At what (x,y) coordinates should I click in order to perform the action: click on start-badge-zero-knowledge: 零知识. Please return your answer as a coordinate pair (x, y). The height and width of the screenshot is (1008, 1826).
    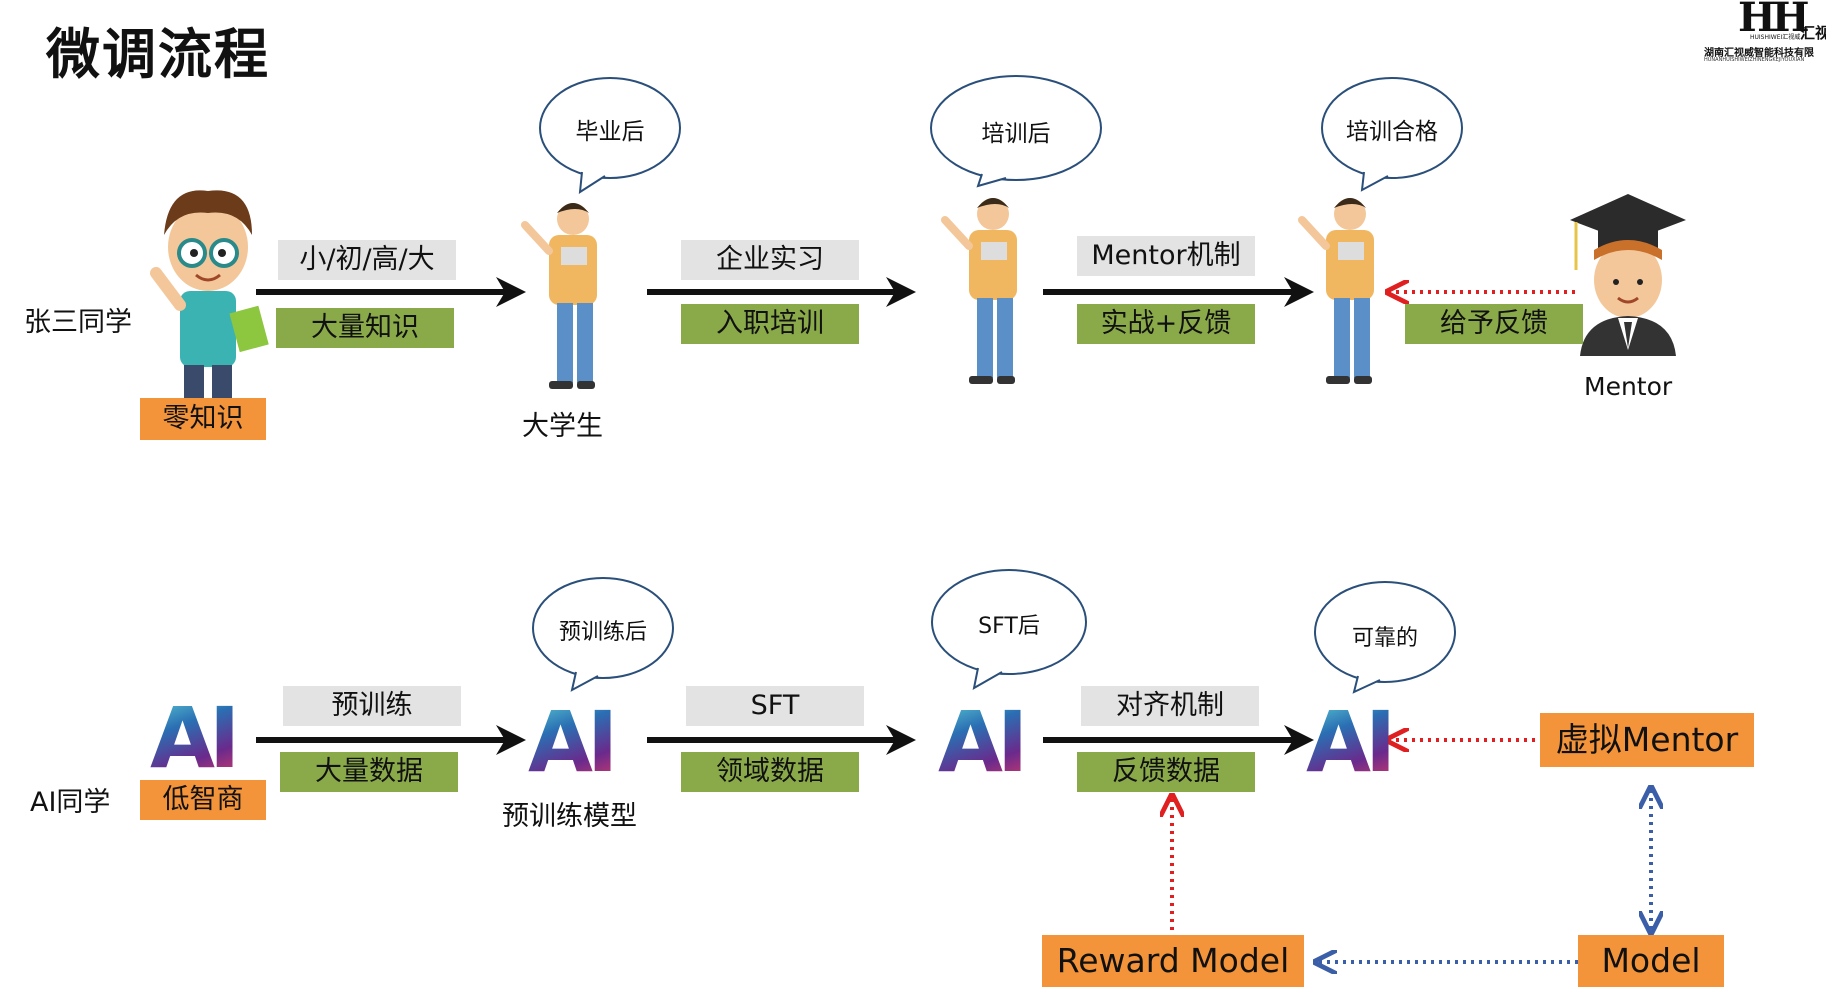
    Looking at the image, I should click on (203, 419).